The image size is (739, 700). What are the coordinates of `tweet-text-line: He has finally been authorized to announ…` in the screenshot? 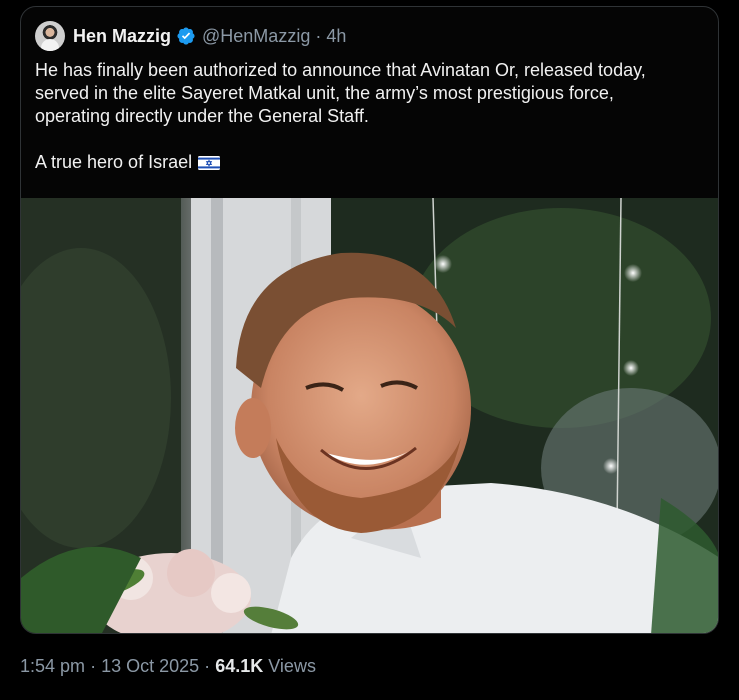 It's located at (340, 70).